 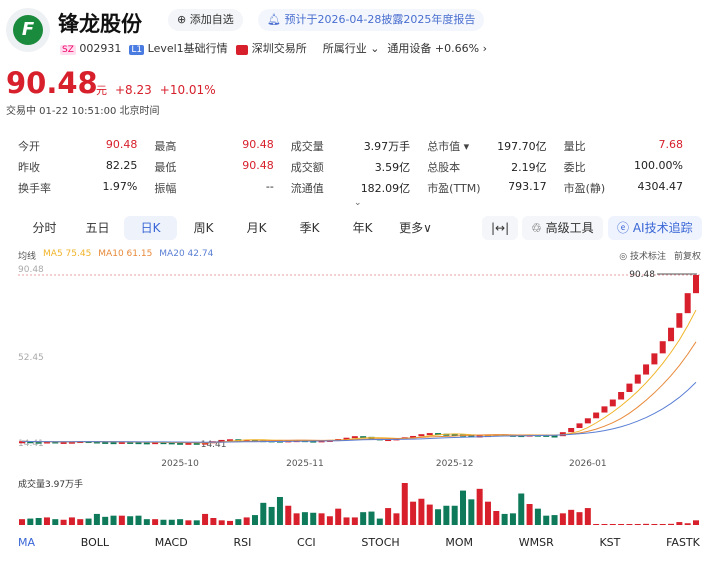 What do you see at coordinates (359, 412) in the screenshot?
I see `ma20-line` at bounding box center [359, 412].